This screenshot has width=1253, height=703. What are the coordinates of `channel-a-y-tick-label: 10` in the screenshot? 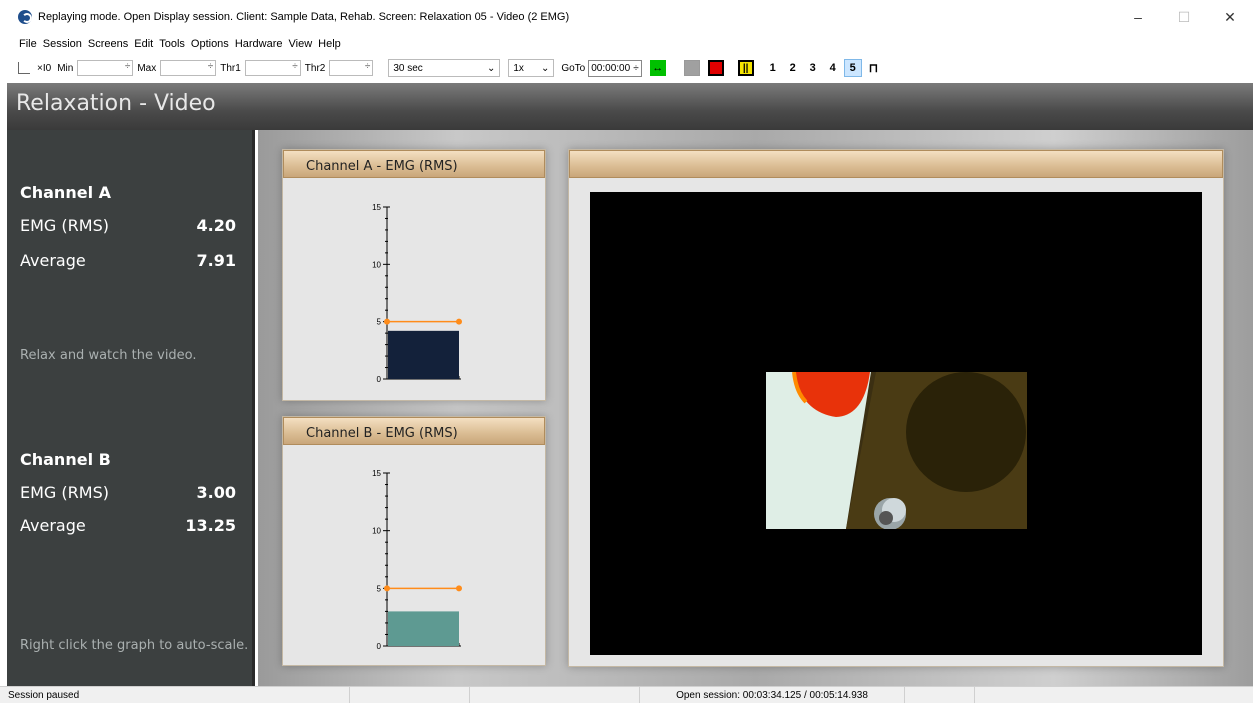 It's located at (376, 264).